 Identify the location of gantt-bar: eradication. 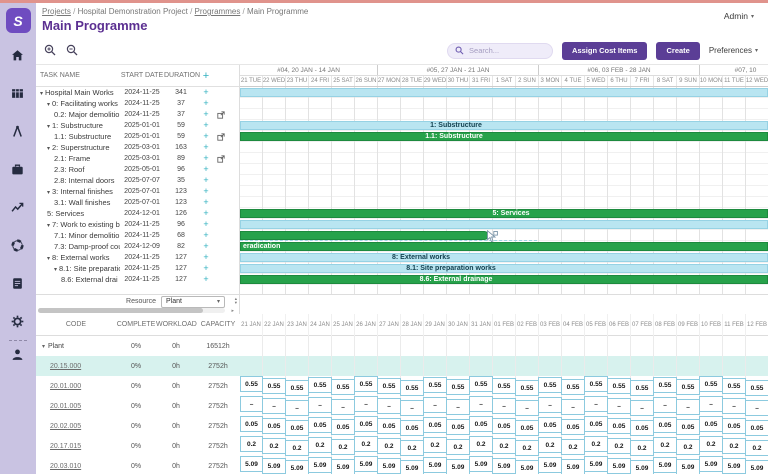
(504, 246).